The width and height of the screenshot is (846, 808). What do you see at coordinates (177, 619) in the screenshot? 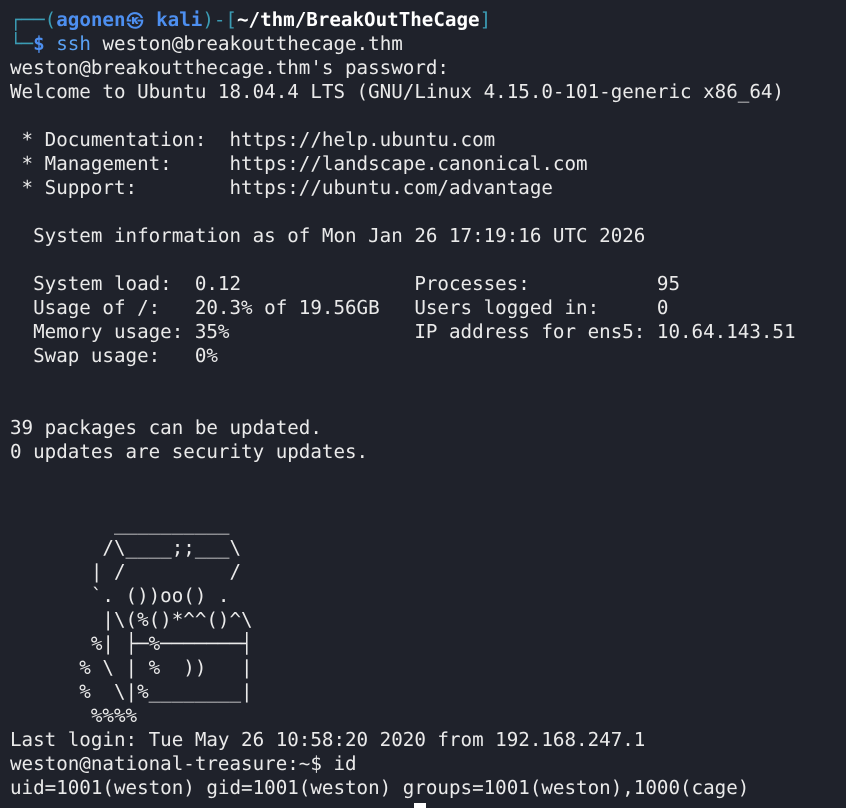
I see `ascii-art-line: |\(%()*^^()^\` at bounding box center [177, 619].